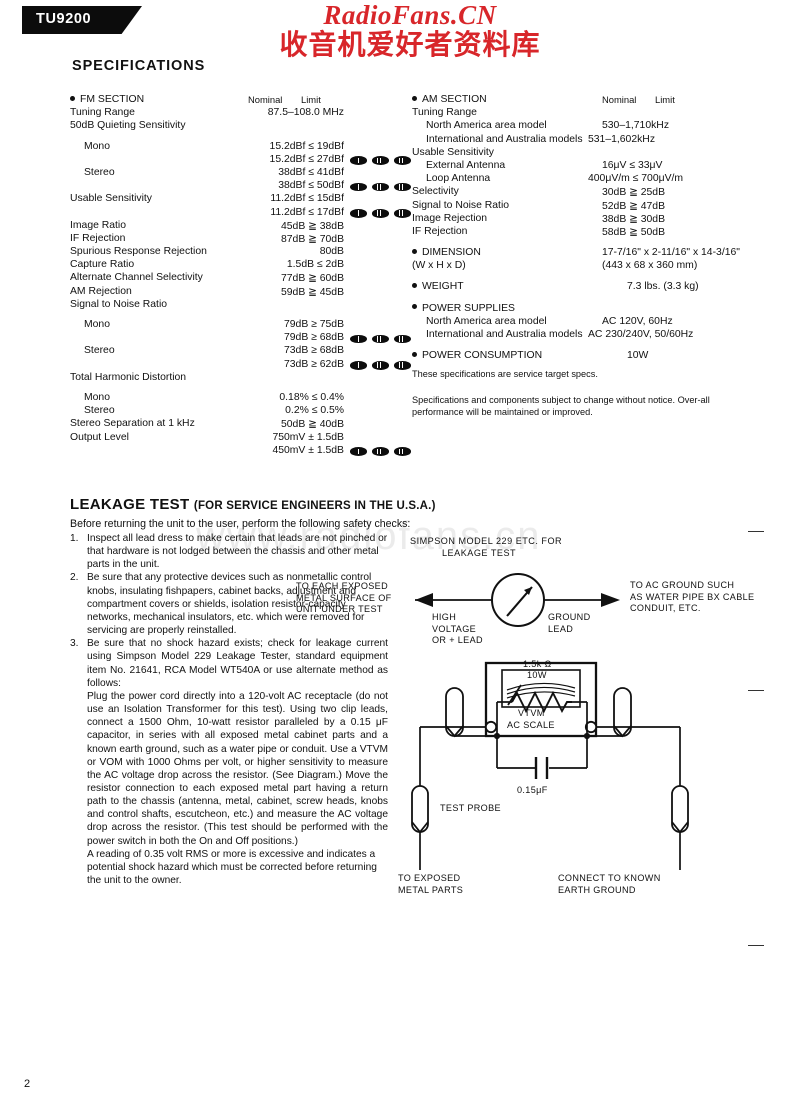 The width and height of the screenshot is (800, 1108). I want to click on bullet-text: POWER CONSUMPTION, so click(482, 356).